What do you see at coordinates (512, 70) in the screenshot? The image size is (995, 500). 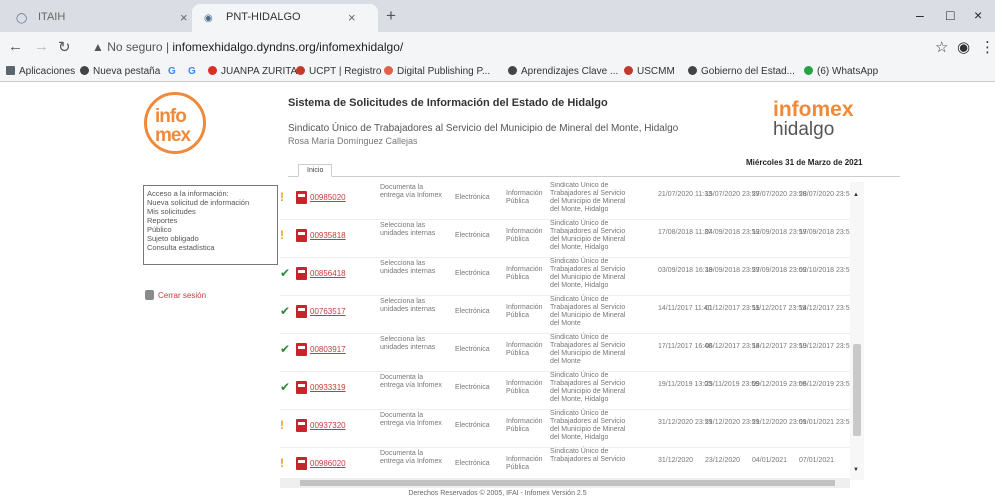 I see `globe-icon` at bounding box center [512, 70].